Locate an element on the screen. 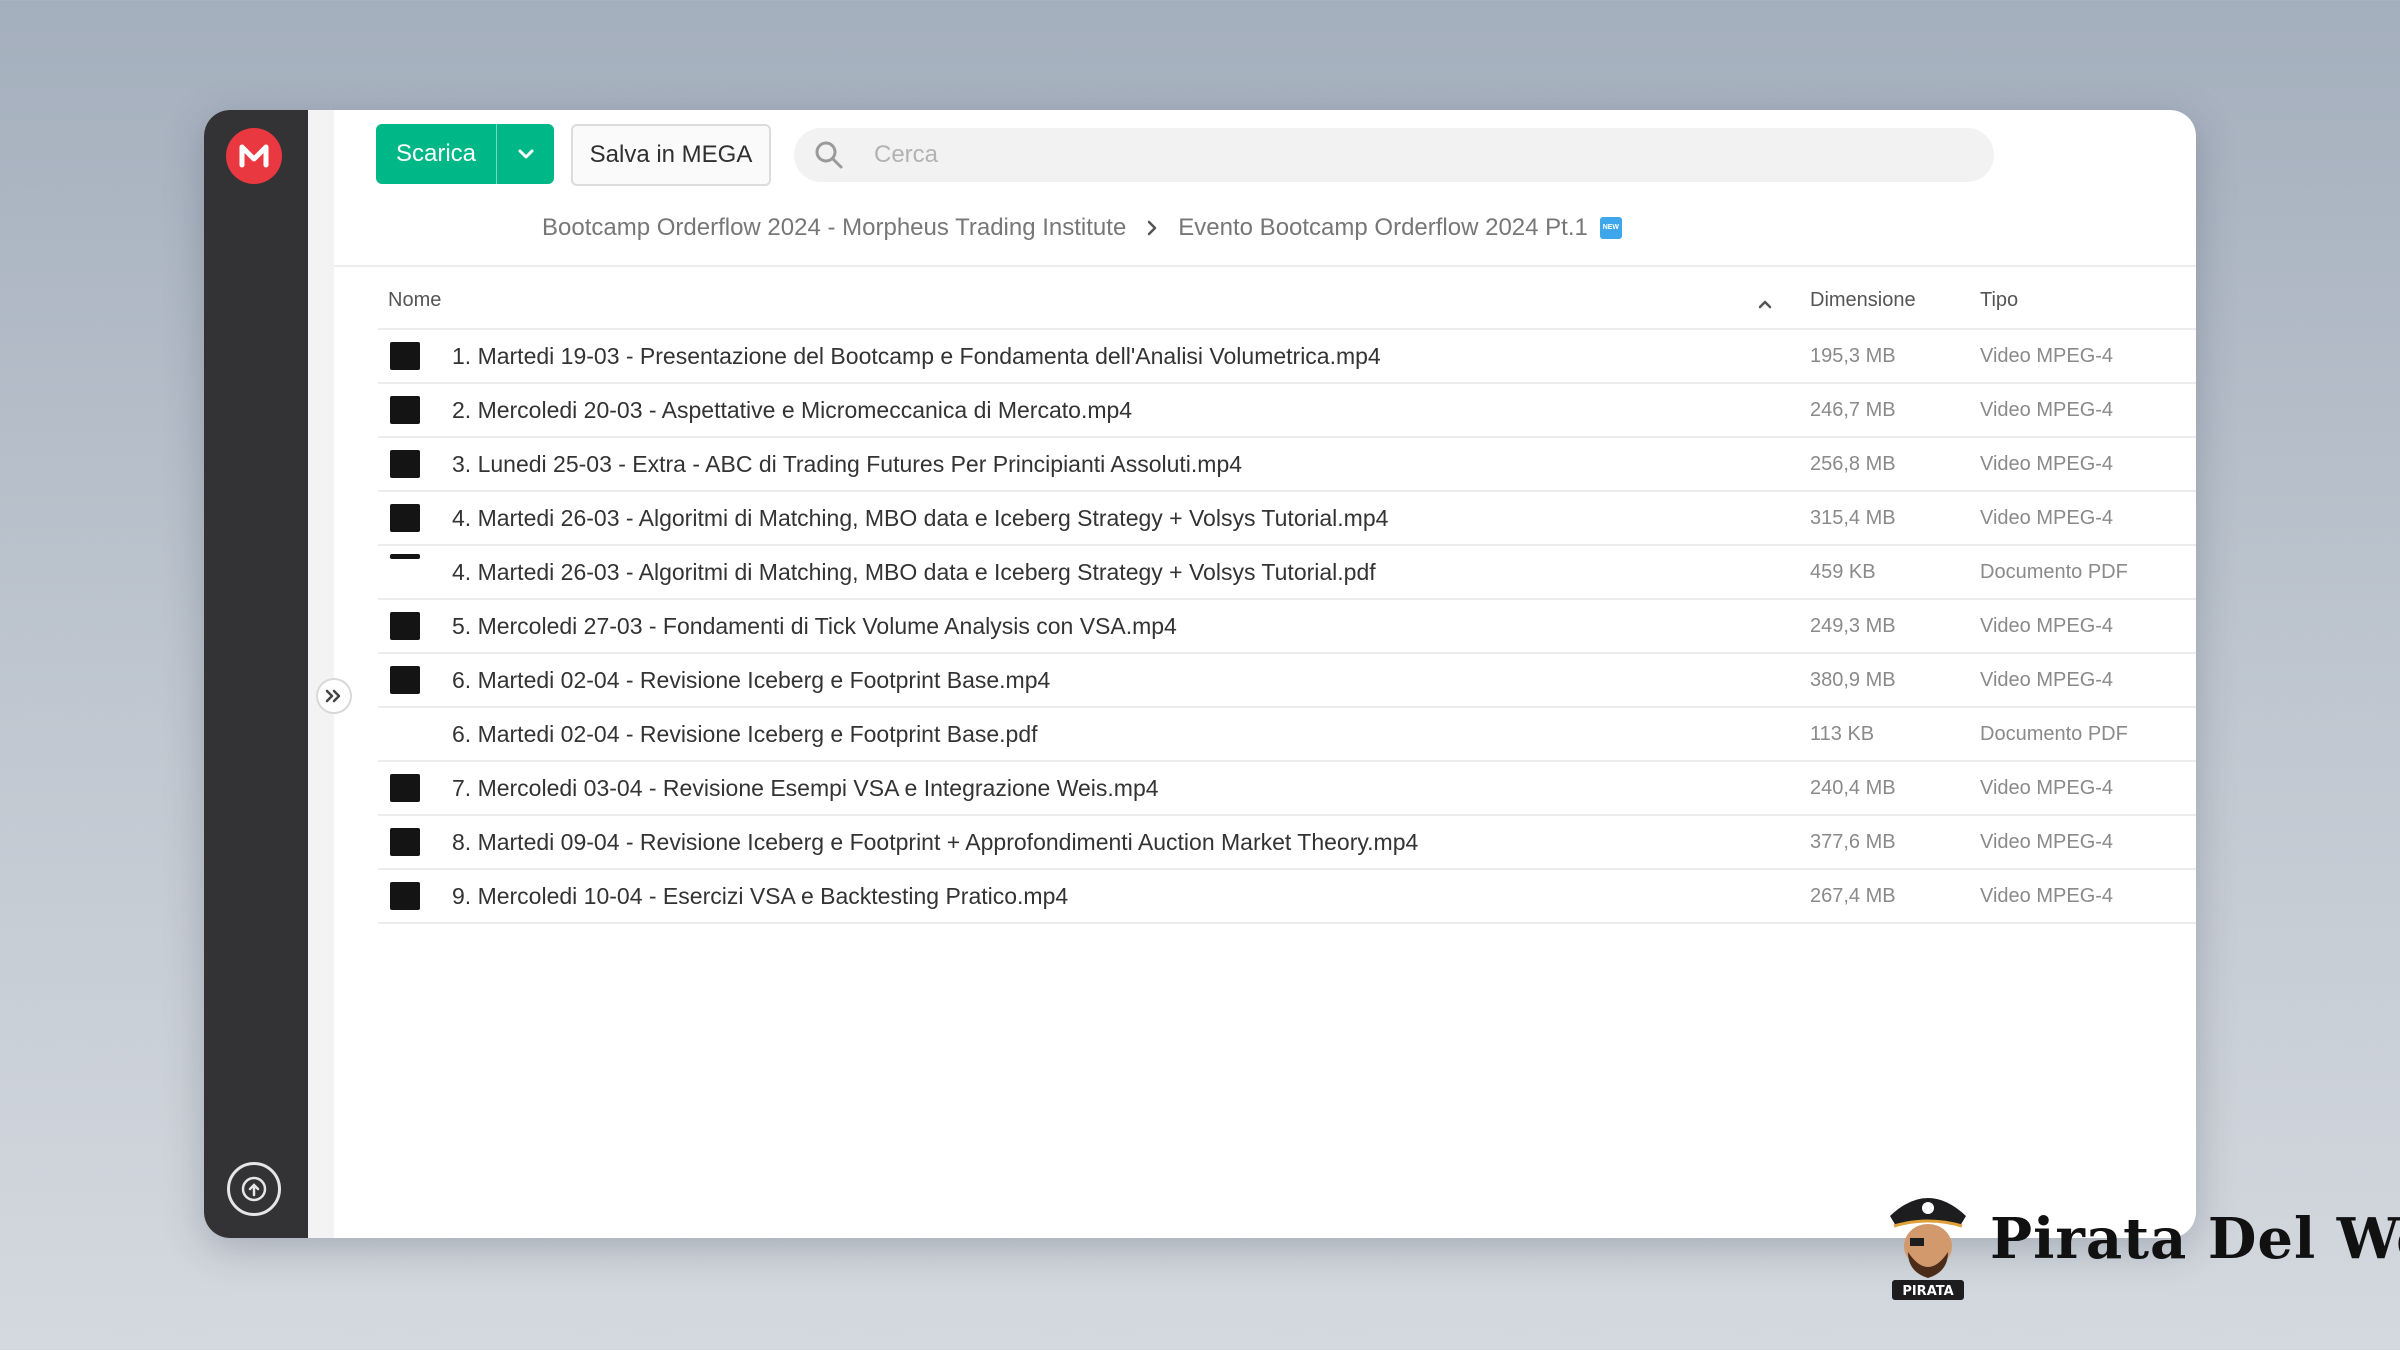 This screenshot has width=2400, height=1350. file-size: 256,8 MB is located at coordinates (1853, 463).